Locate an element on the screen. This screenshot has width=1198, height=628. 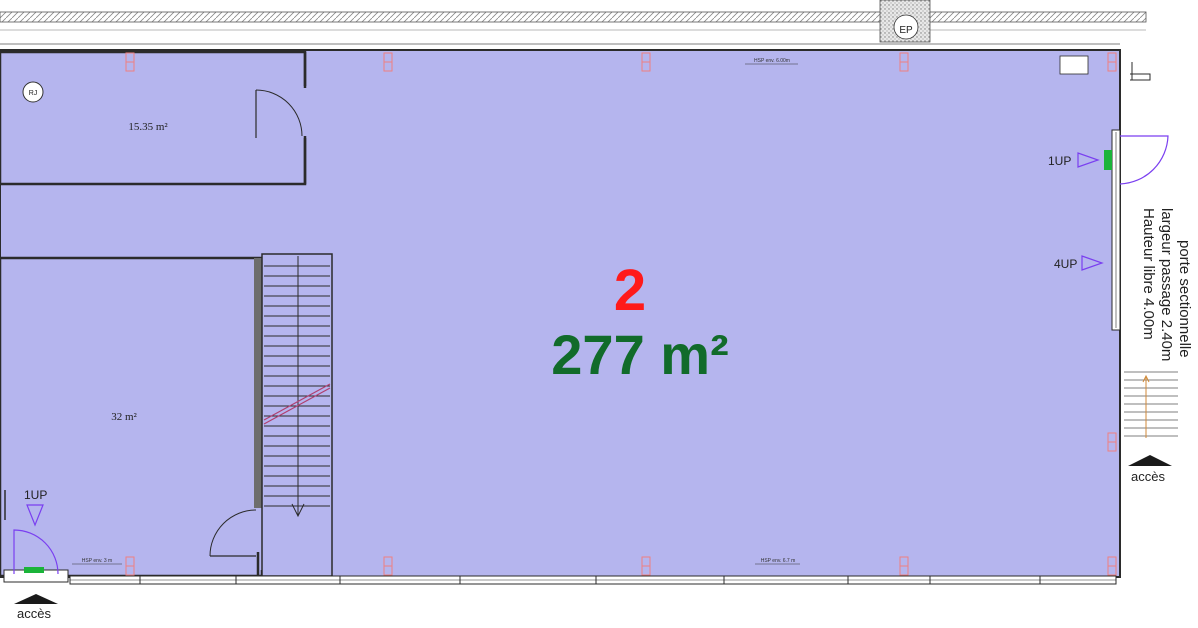
left-room-area-label: 32 m² is located at coordinates (124, 417).